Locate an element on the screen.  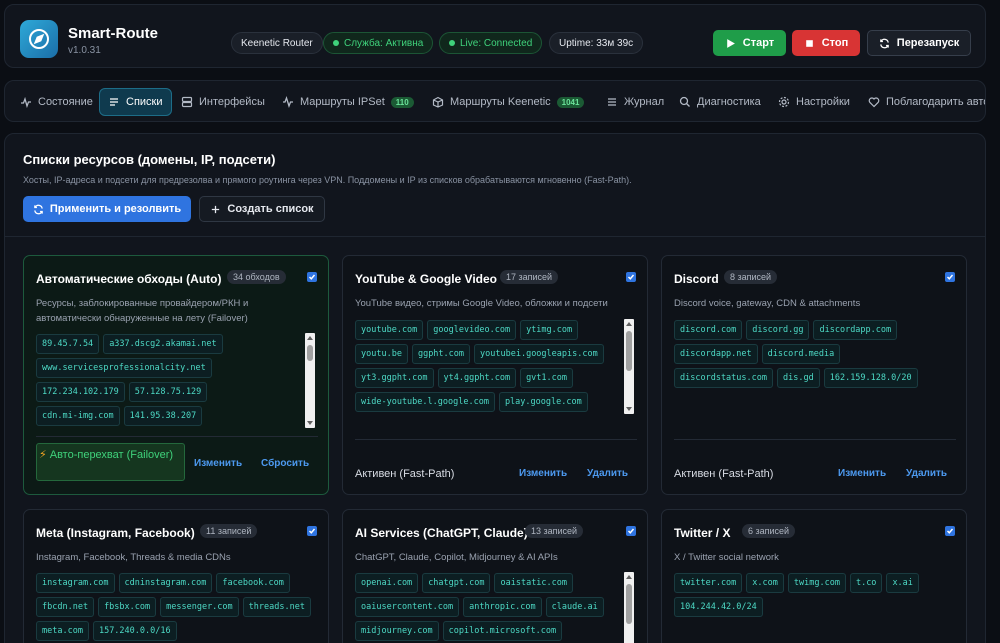
stop-icon is located at coordinates (809, 43).